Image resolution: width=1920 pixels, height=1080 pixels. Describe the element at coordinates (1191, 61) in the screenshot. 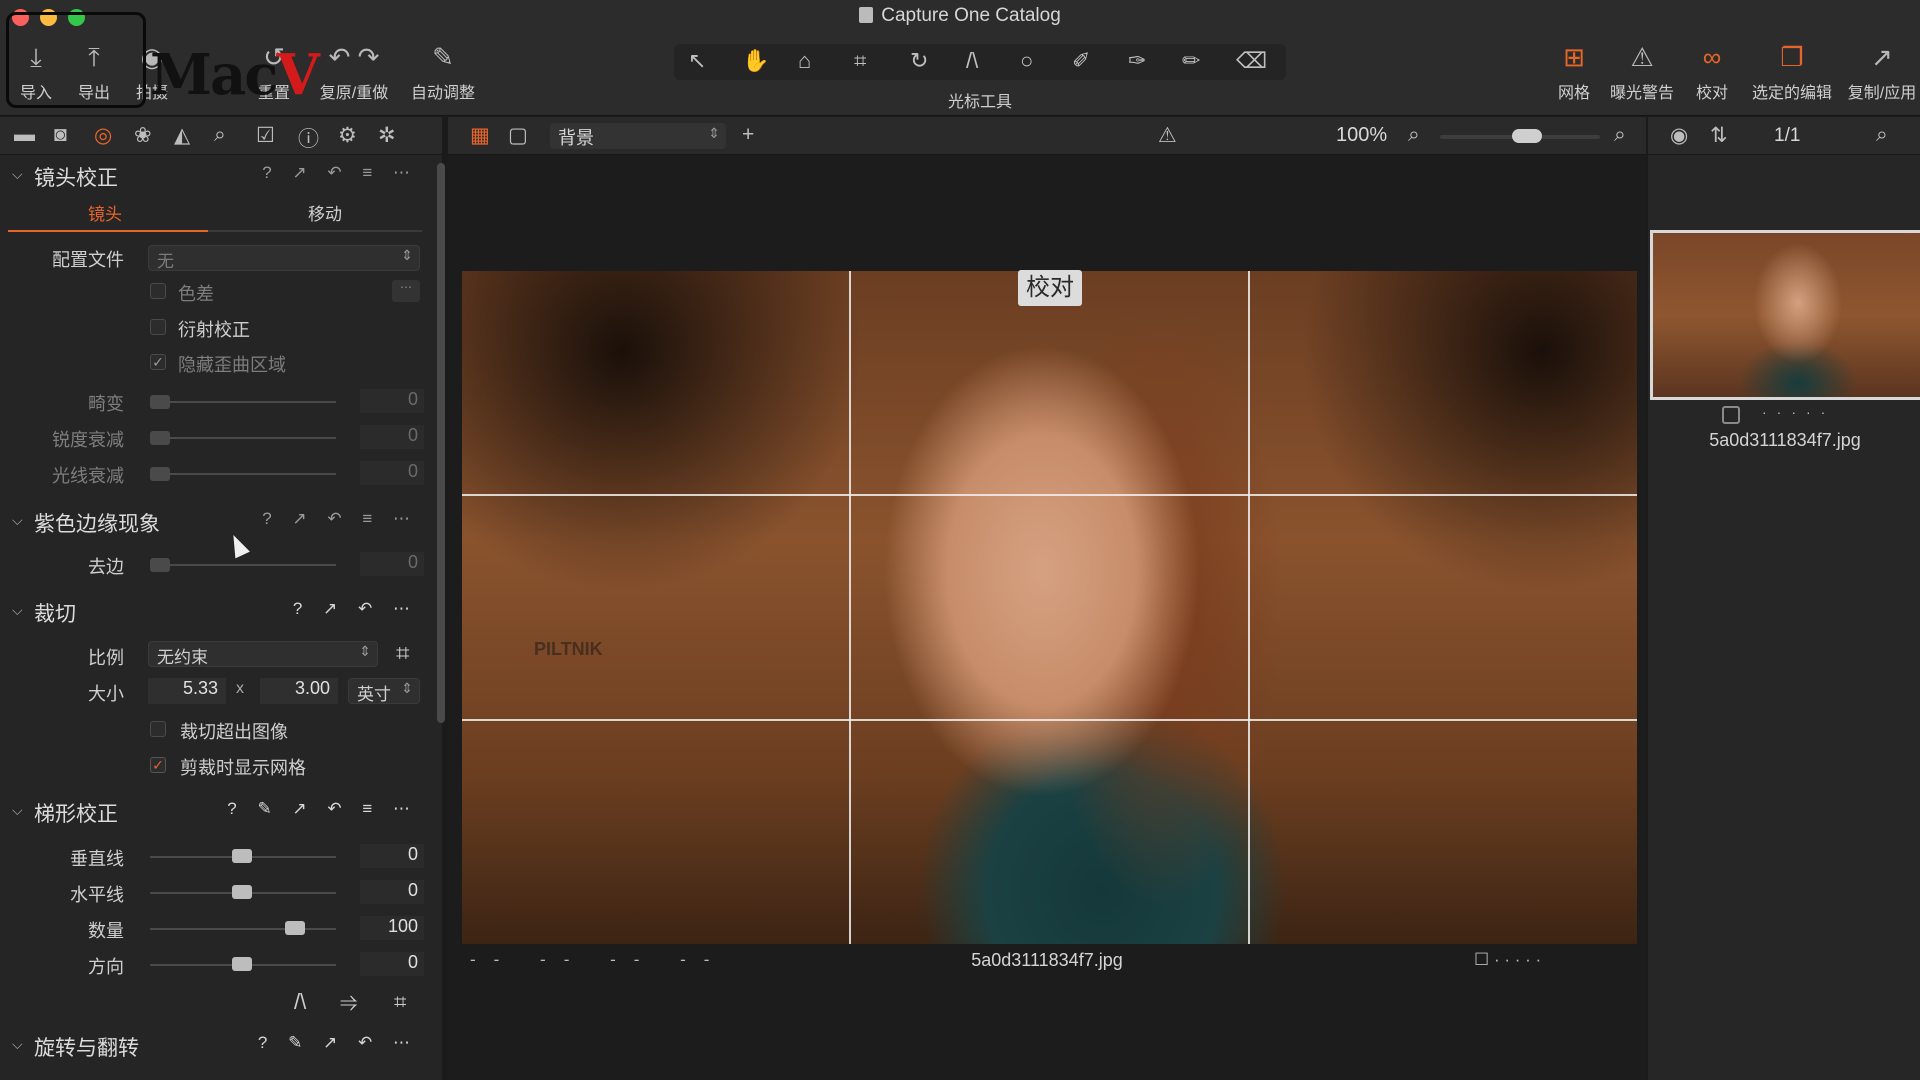

I see `gradient-icon: ✏` at that location.